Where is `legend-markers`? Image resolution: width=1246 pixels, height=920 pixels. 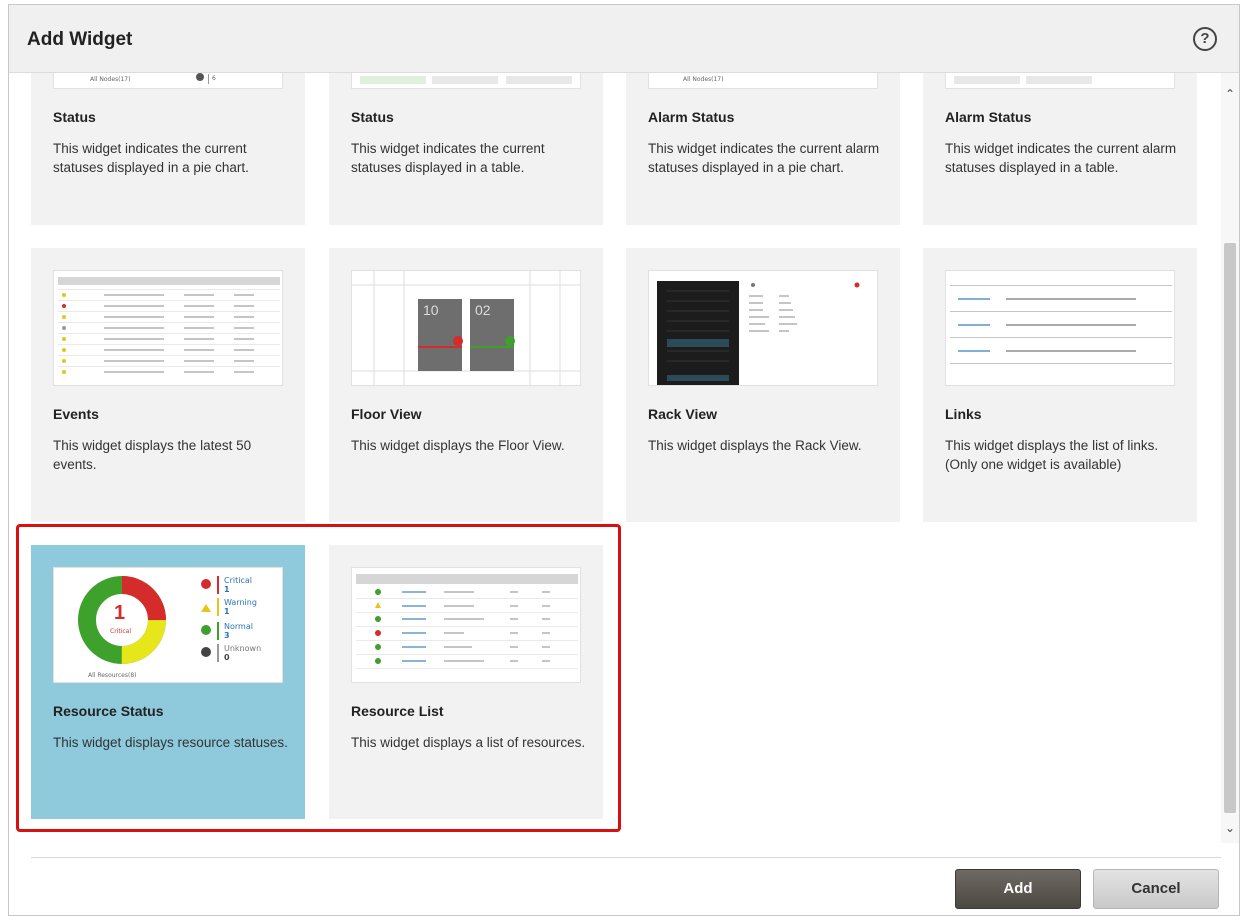 legend-markers is located at coordinates (206, 618).